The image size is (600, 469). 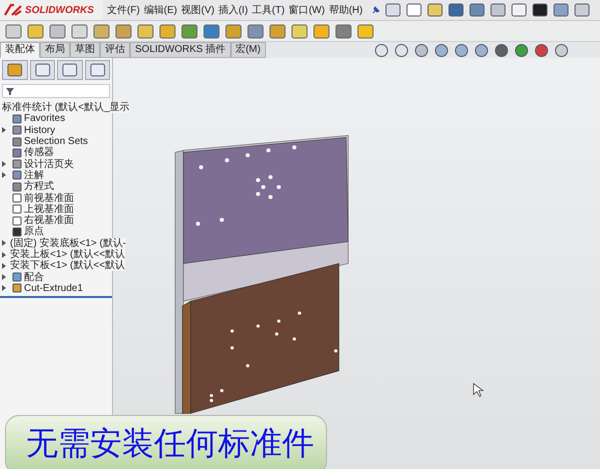 I want to click on tree-item-label: 配合, so click(x=34, y=277).